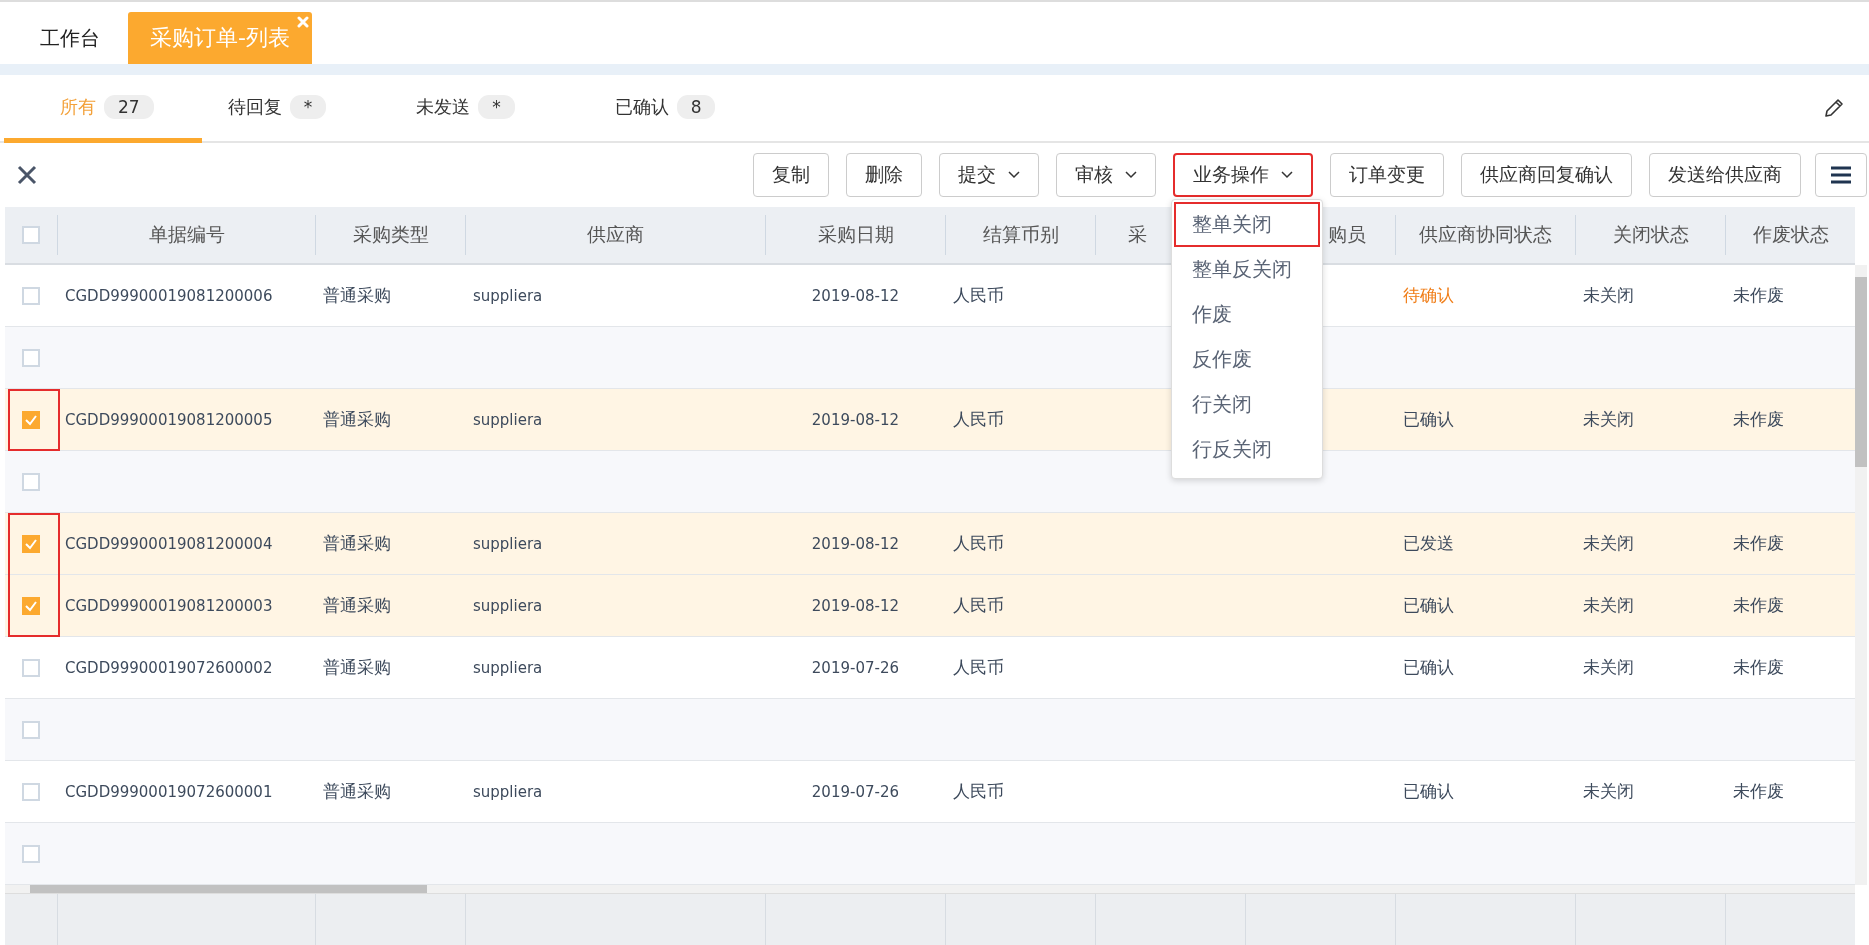  Describe the element at coordinates (1106, 175) in the screenshot. I see `toolbar-button: 审核` at that location.